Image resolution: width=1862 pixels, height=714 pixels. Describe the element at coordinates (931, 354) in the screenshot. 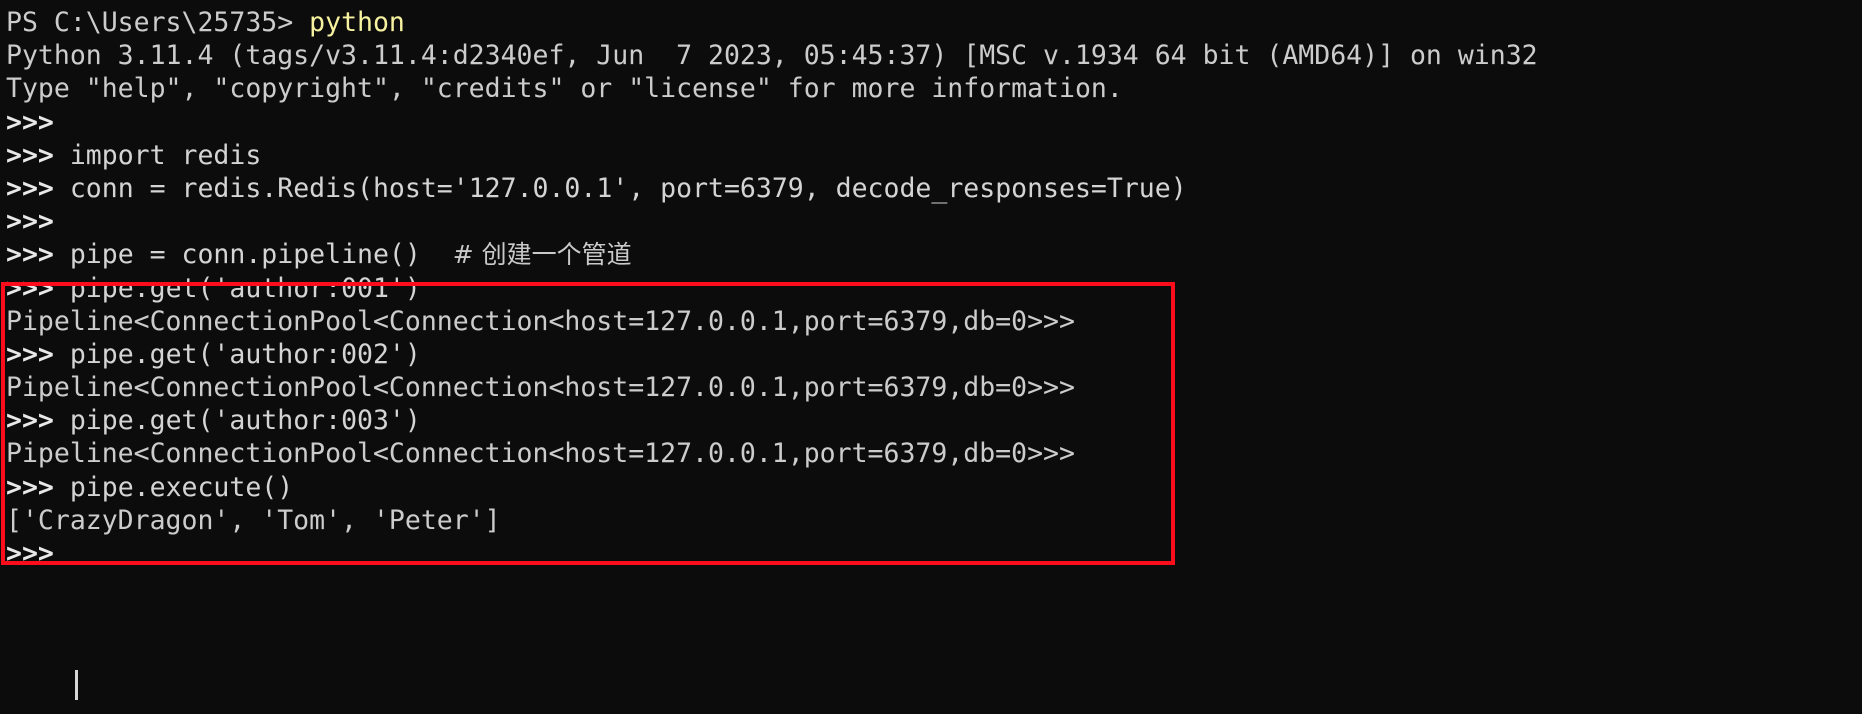

I see `terminal-line-pipe-get-002: >>> pipe.get('author:002')` at that location.